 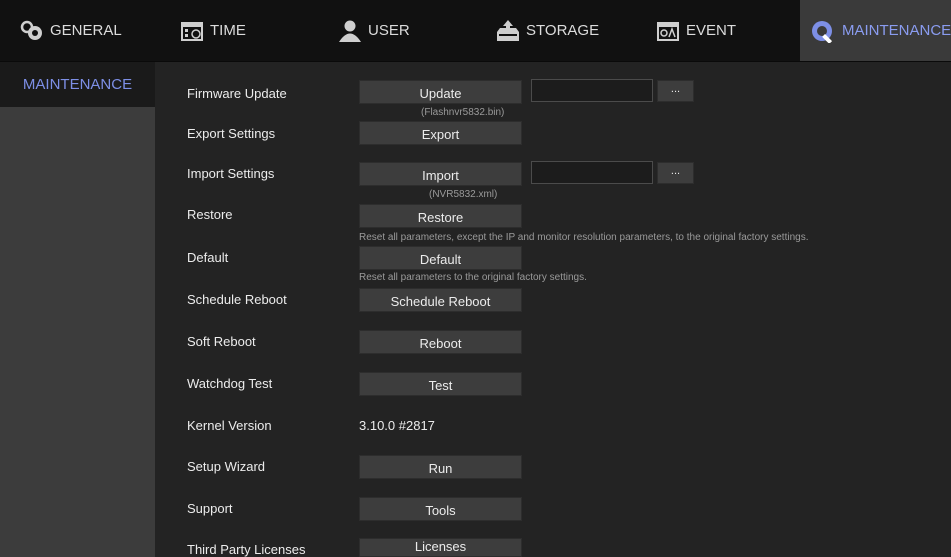 I want to click on restore-label: Restore, so click(x=210, y=214).